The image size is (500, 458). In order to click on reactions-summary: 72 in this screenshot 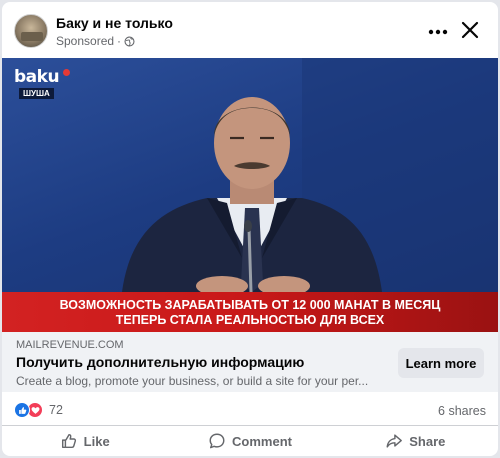, I will do `click(38, 410)`.